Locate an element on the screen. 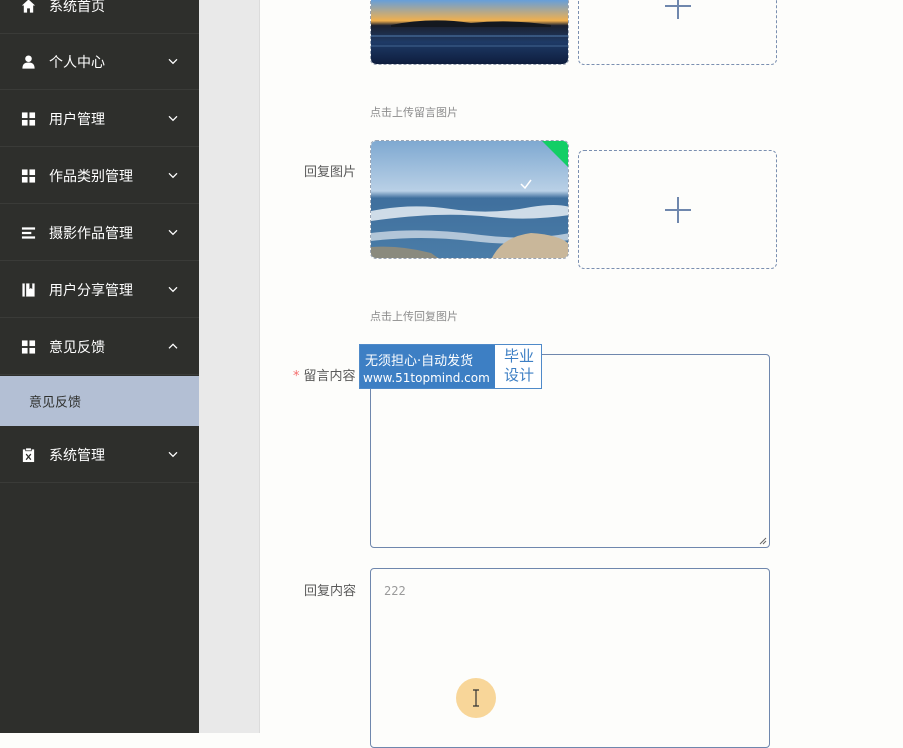 This screenshot has height=748, width=903. sunset-lake-image is located at coordinates (469, 32).